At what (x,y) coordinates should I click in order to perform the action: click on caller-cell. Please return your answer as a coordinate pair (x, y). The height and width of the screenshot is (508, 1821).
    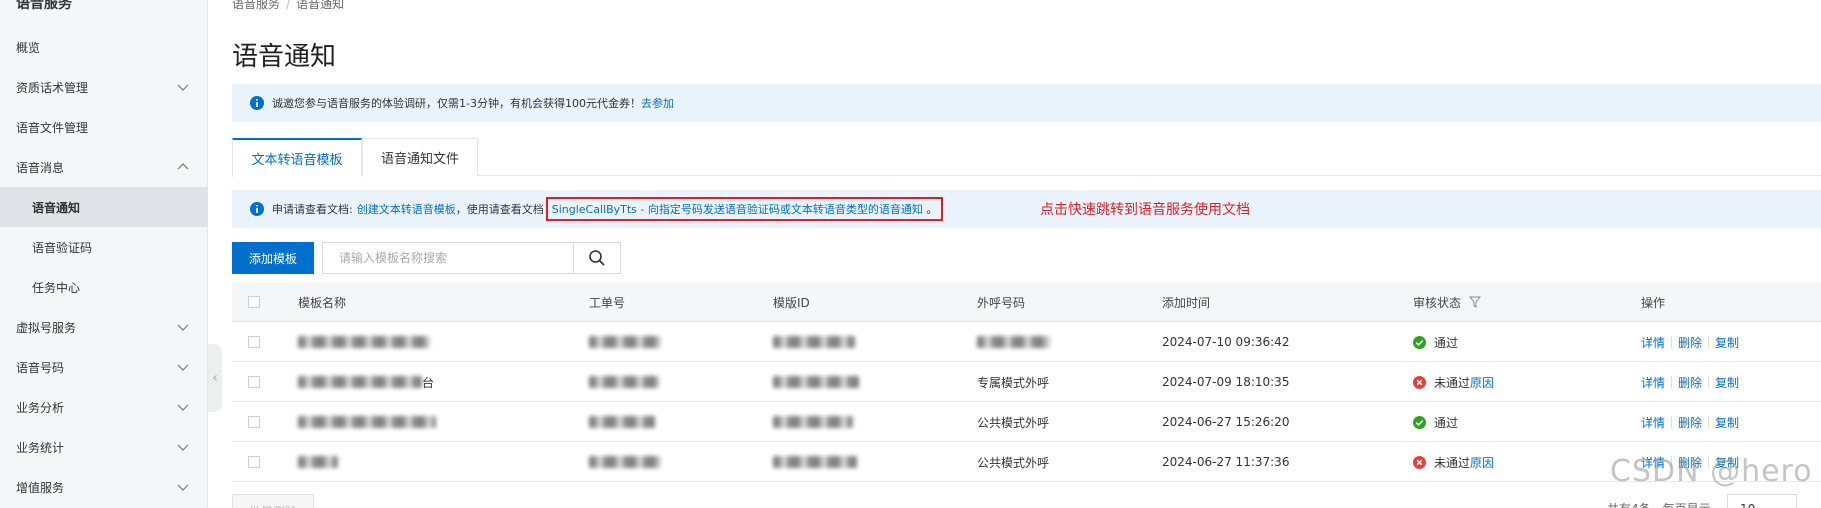
    Looking at the image, I should click on (1014, 342).